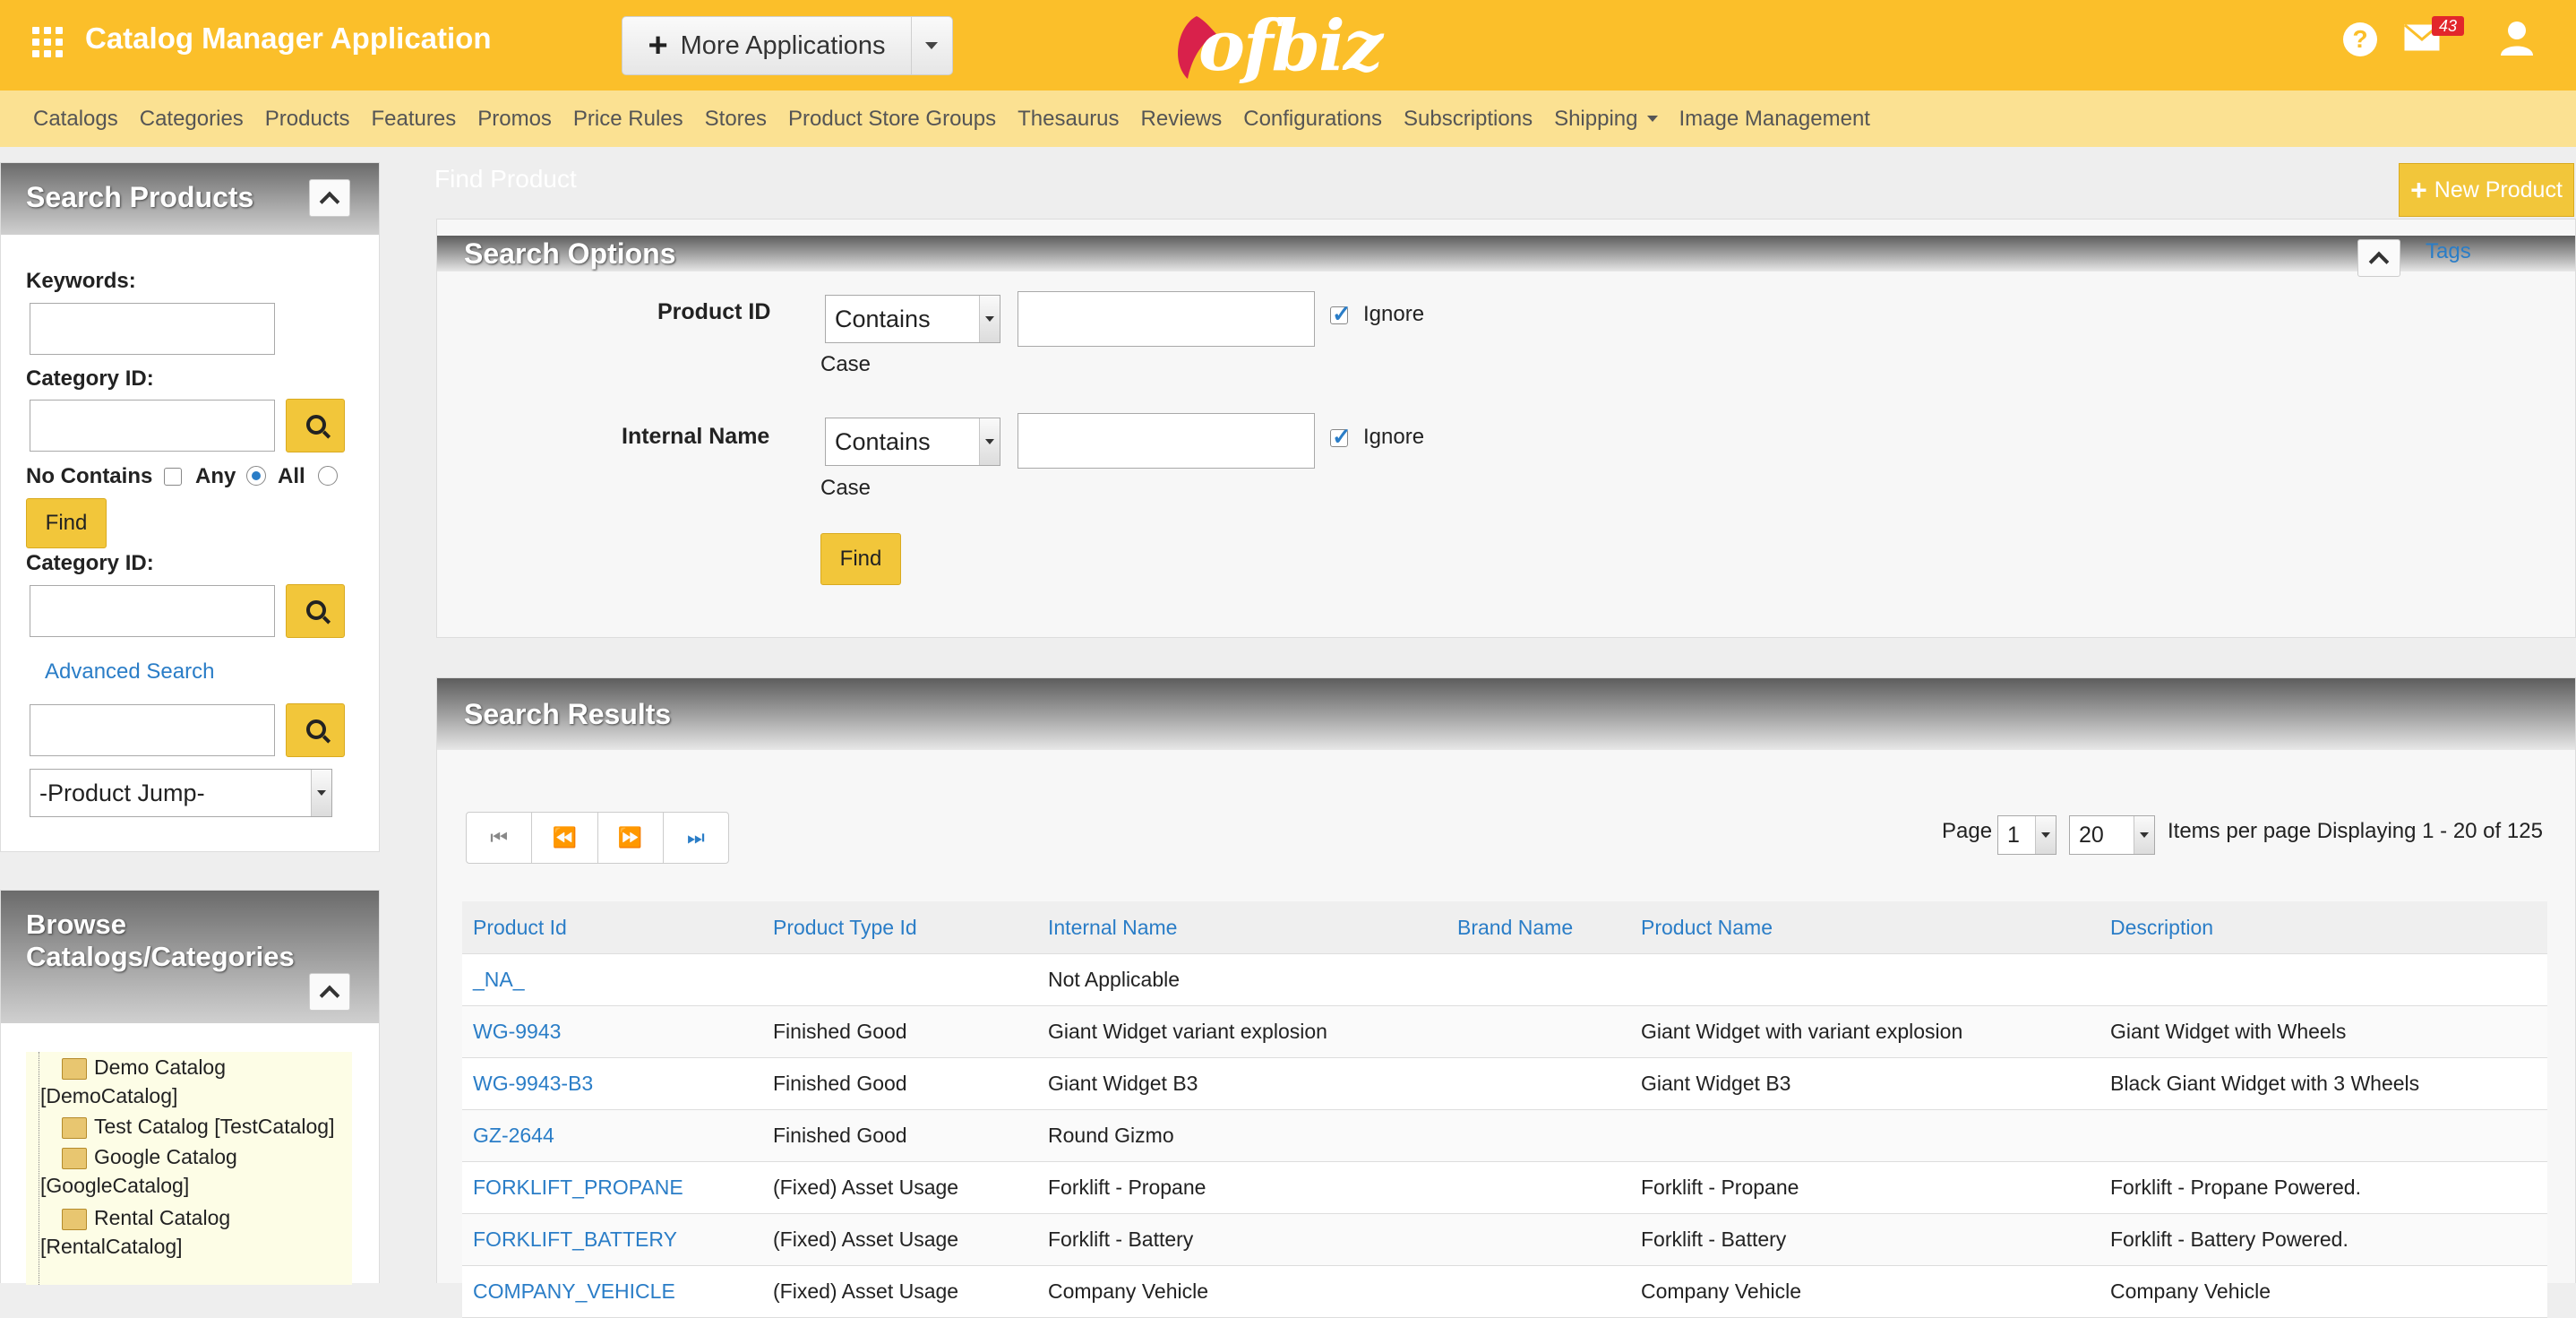  Describe the element at coordinates (1242, 1031) in the screenshot. I see `internal-name-cell: Giant Widget variant explosion` at that location.